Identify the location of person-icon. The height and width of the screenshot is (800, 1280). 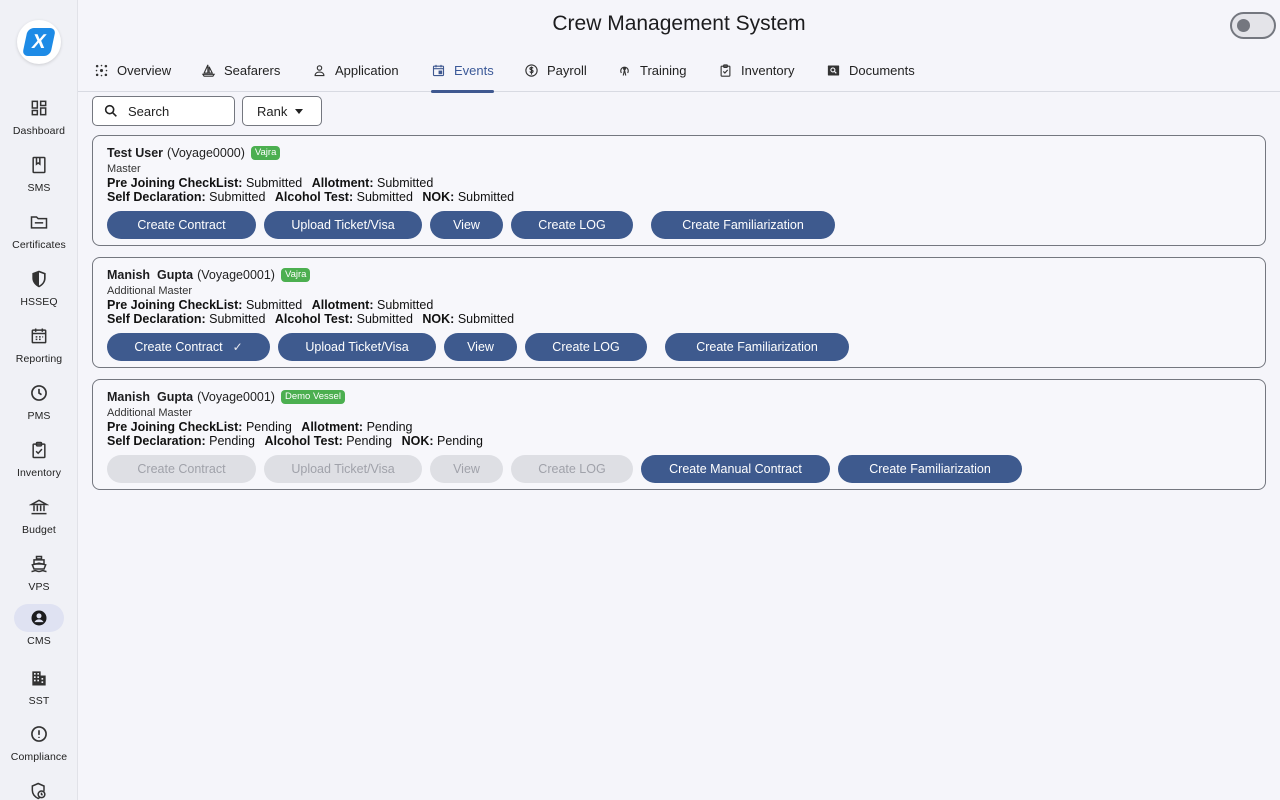
(319, 70).